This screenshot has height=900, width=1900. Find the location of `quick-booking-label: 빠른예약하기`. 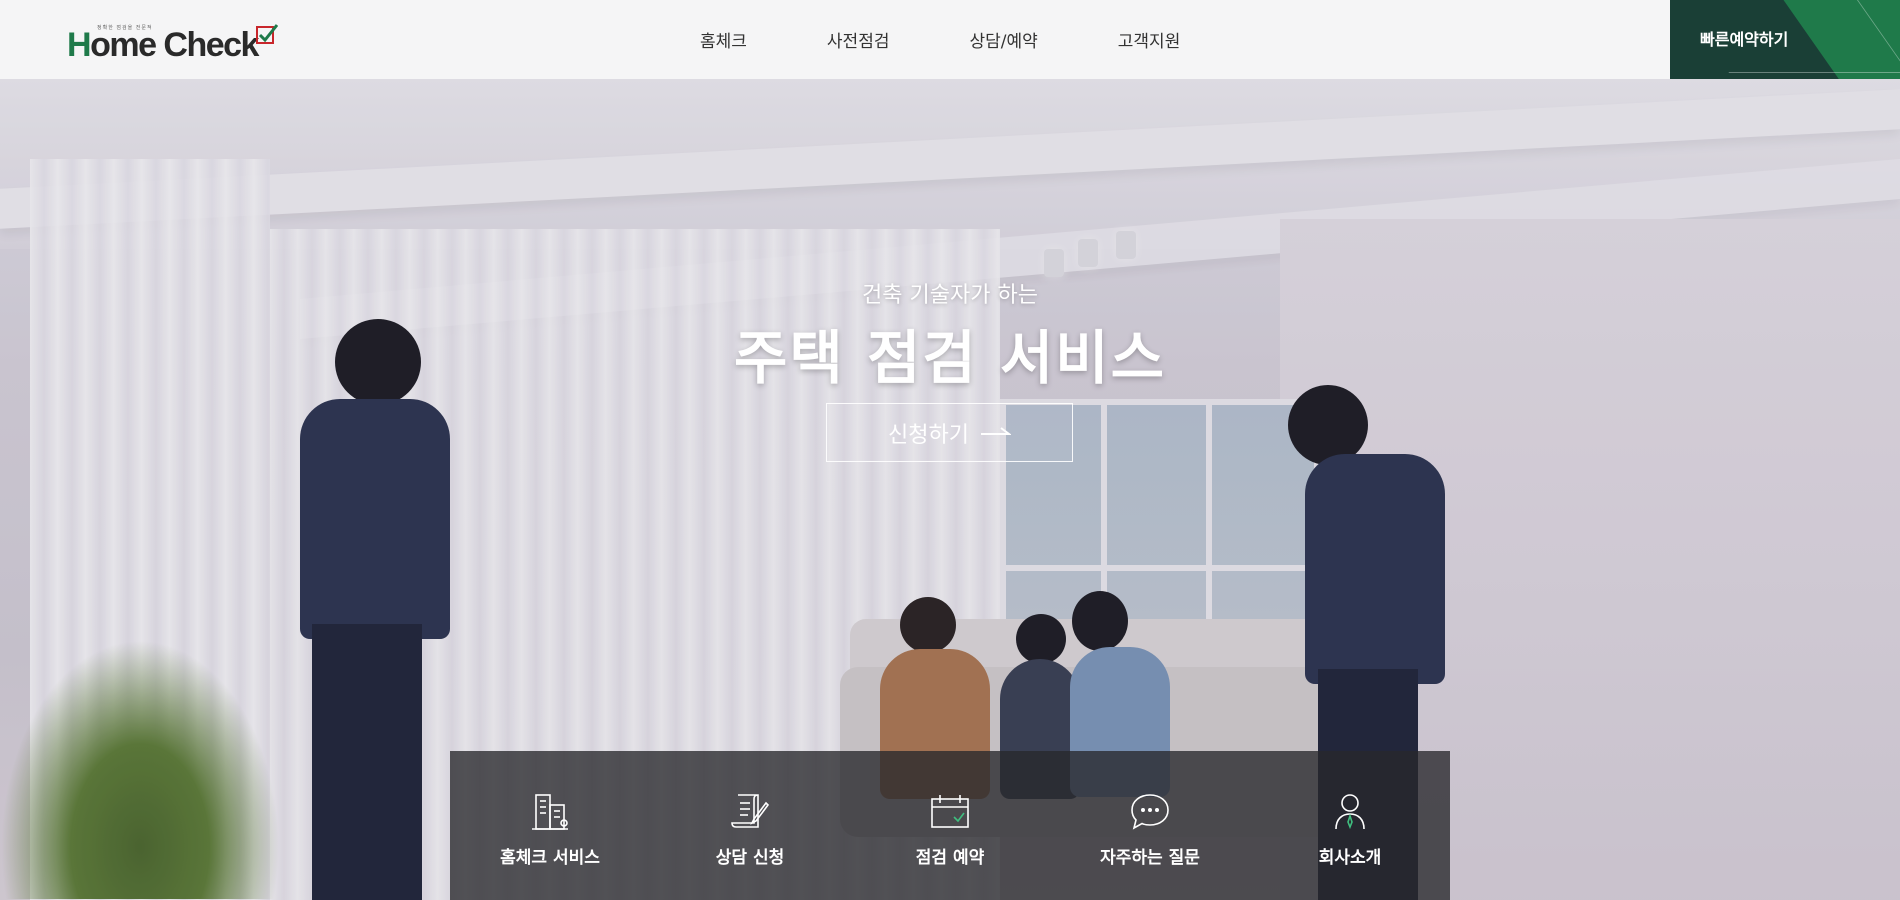

quick-booking-label: 빠른예약하기 is located at coordinates (1744, 39).